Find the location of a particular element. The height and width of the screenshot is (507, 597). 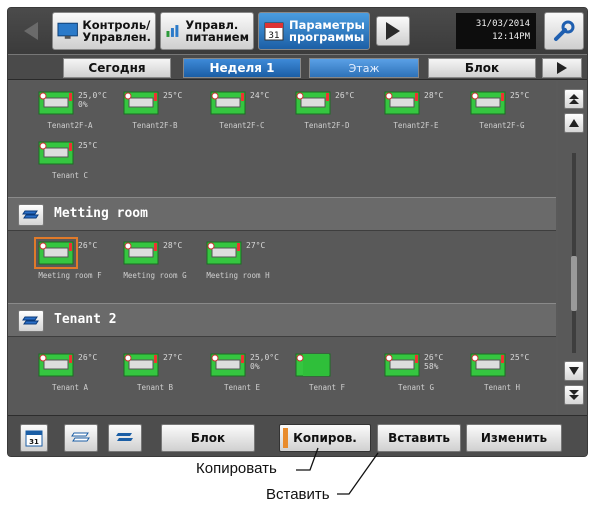

paste-annotation: Вставить is located at coordinates (298, 494).